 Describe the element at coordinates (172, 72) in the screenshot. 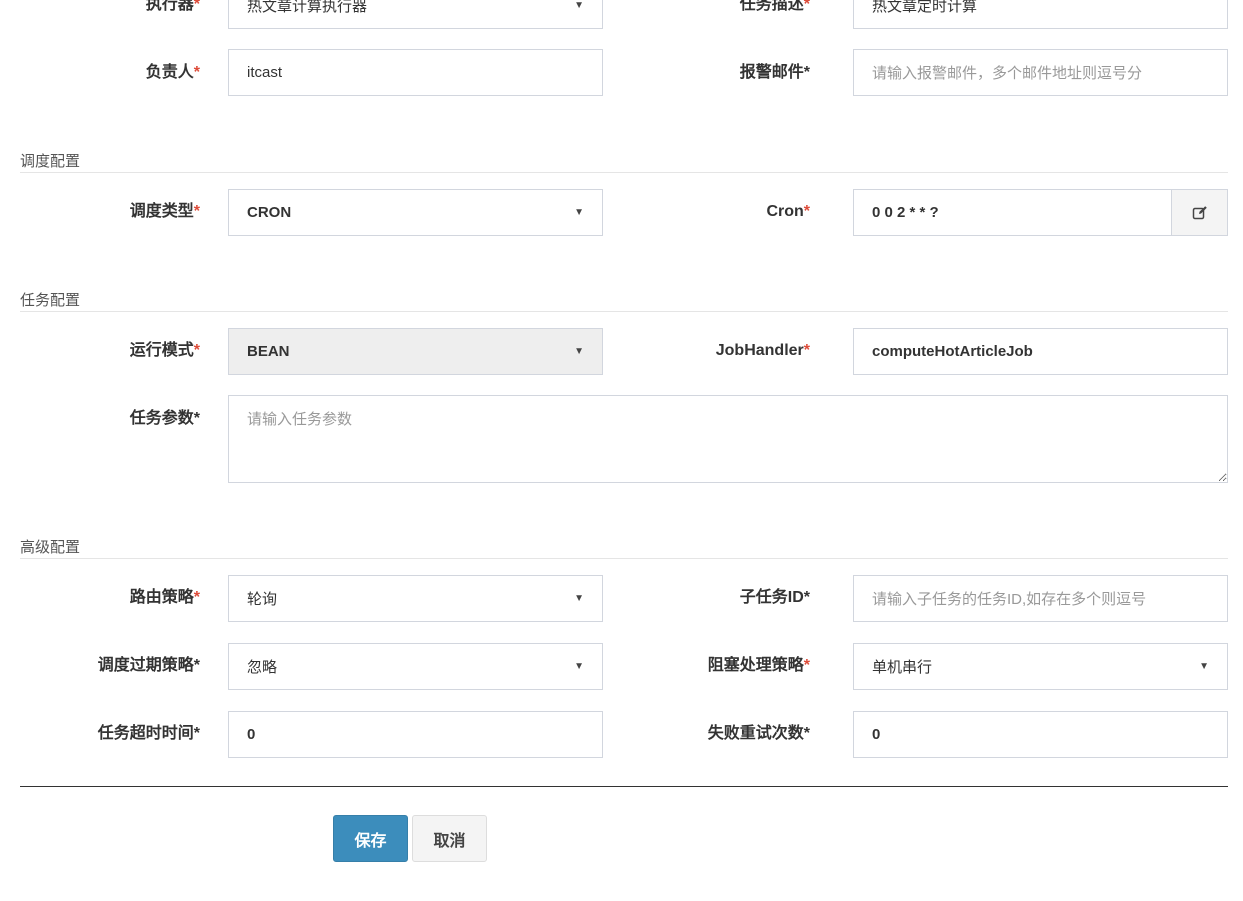

I see `author-label: 负责人*` at that location.